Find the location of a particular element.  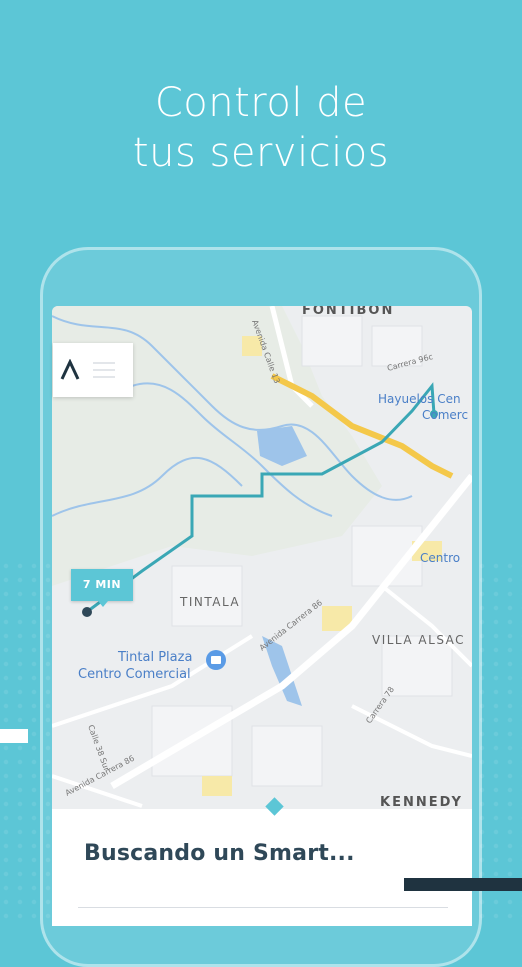

headline-line-1: Control de is located at coordinates (261, 103).